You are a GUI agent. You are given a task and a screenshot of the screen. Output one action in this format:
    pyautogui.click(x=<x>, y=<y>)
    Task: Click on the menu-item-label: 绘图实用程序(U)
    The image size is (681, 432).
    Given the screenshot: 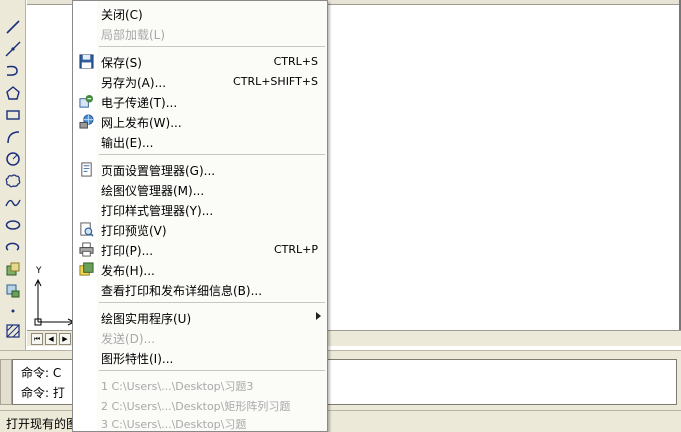 What is the action you would take?
    pyautogui.click(x=146, y=319)
    